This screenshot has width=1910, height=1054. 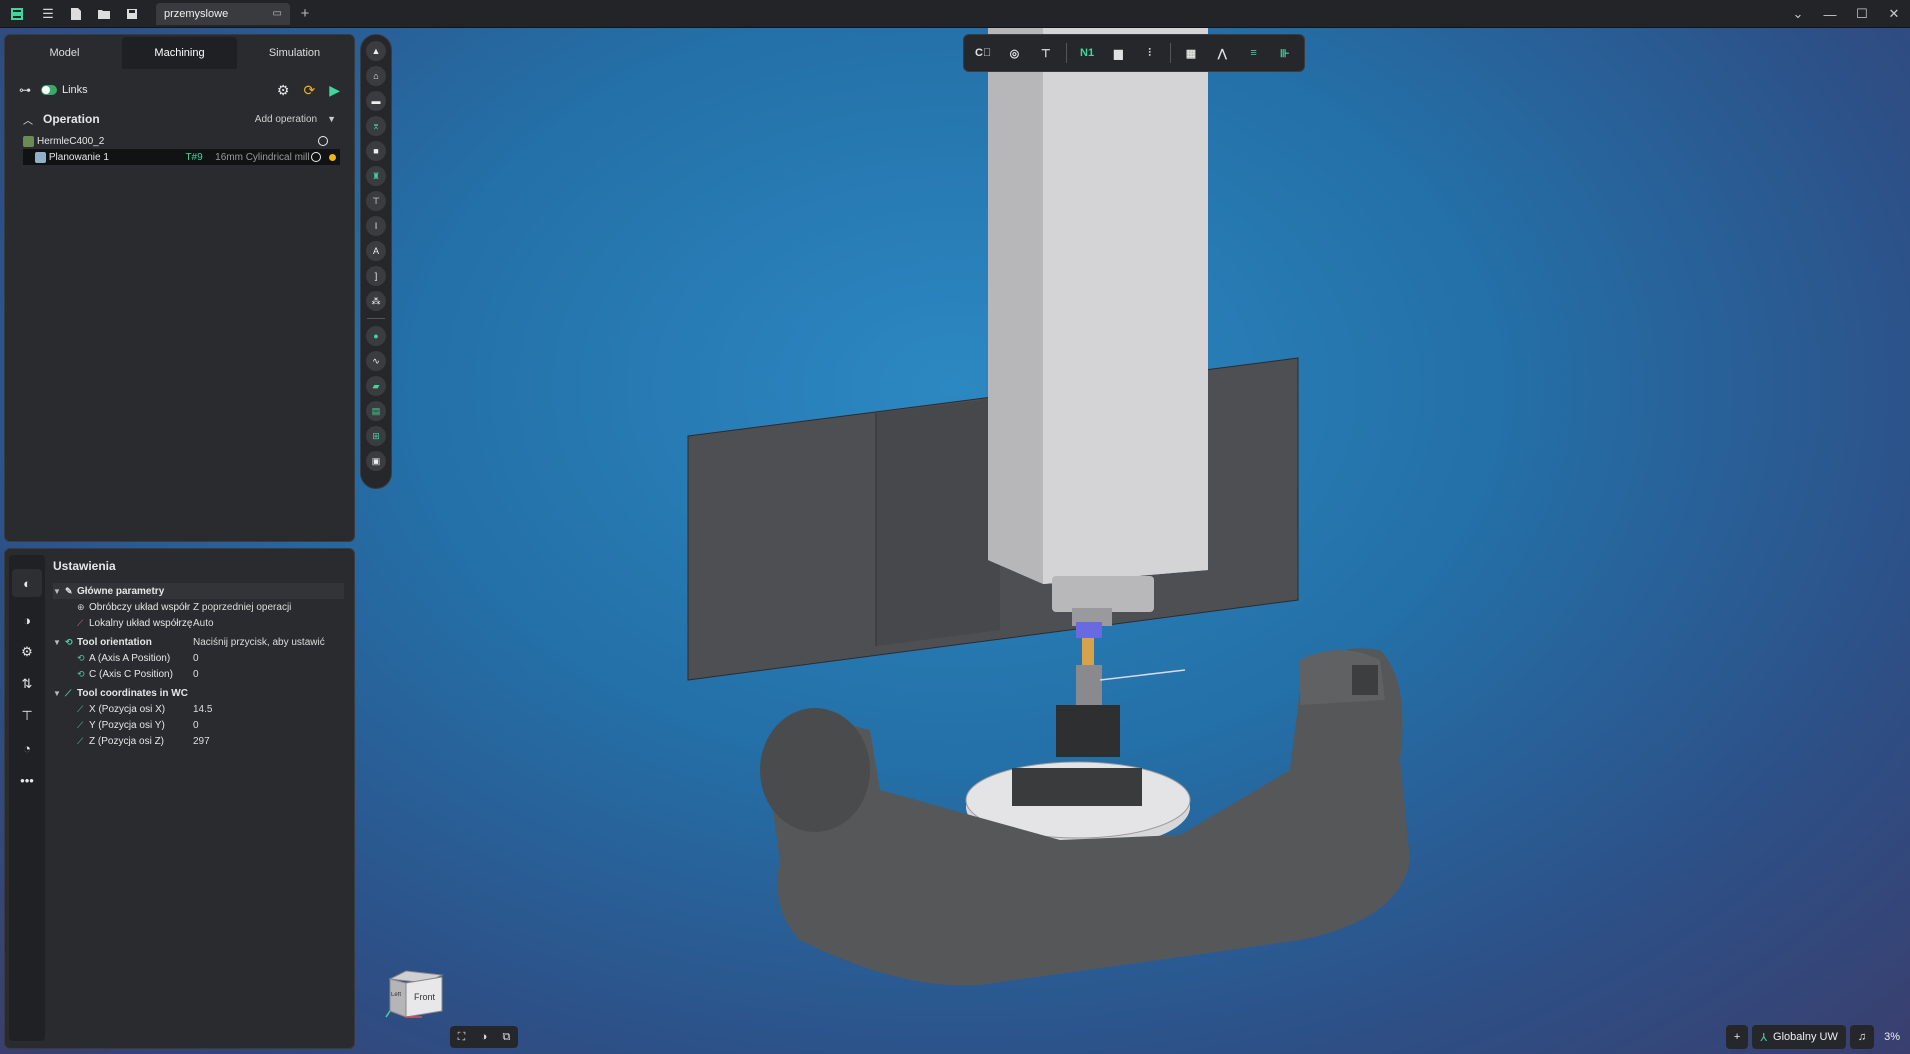 What do you see at coordinates (81, 673) in the screenshot?
I see `axis-c-icon: ⟲` at bounding box center [81, 673].